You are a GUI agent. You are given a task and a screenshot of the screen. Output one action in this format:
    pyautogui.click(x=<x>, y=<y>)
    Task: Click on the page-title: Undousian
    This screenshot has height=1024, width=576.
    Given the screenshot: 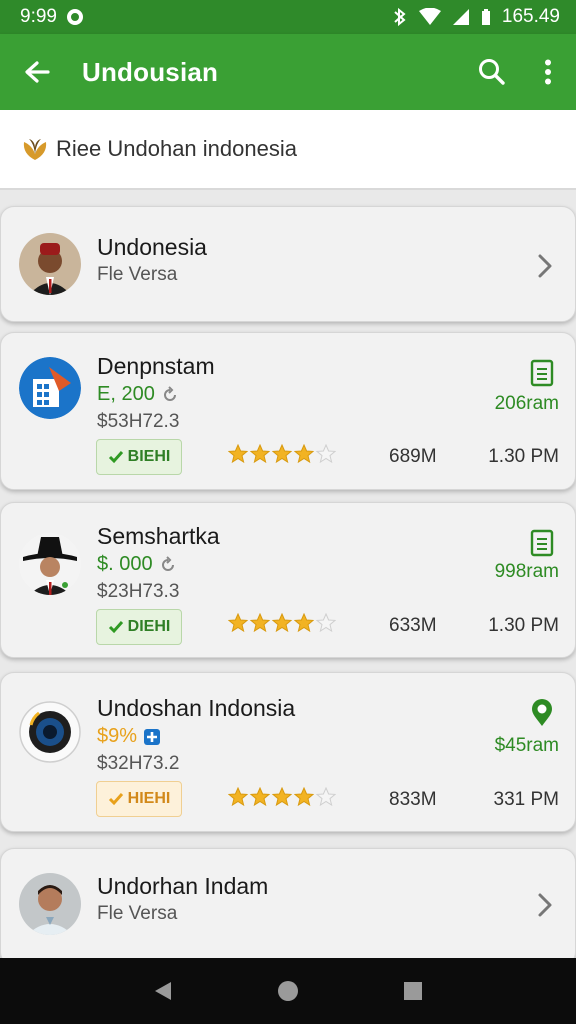 What is the action you would take?
    pyautogui.click(x=150, y=71)
    